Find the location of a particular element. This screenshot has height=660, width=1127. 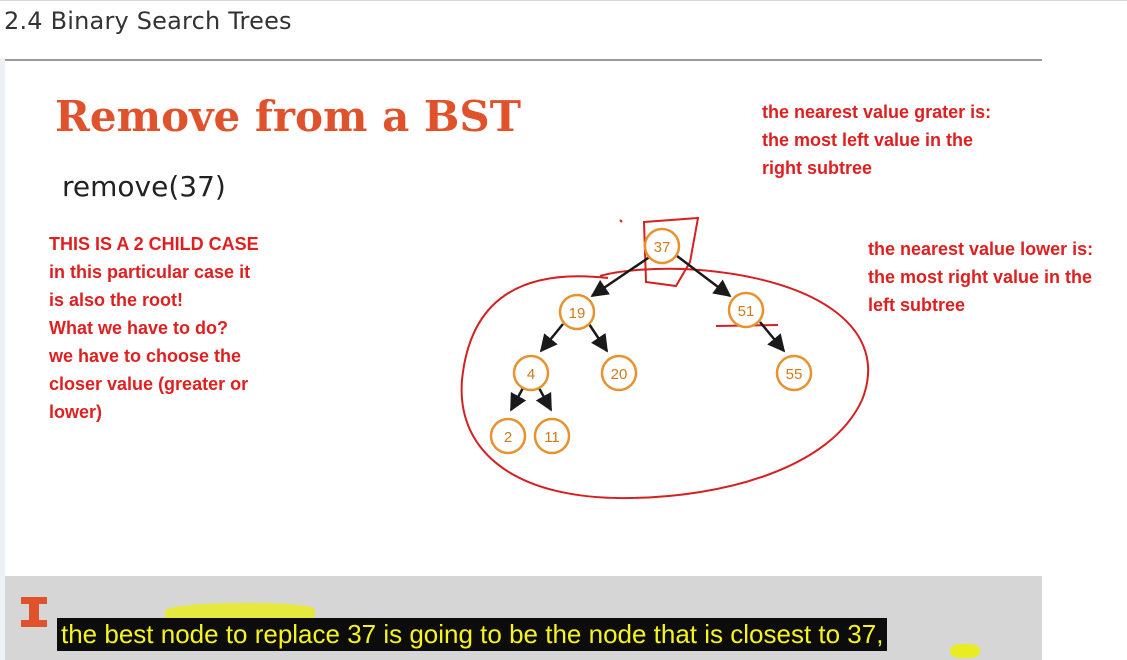

tree-node: 37 is located at coordinates (662, 246).